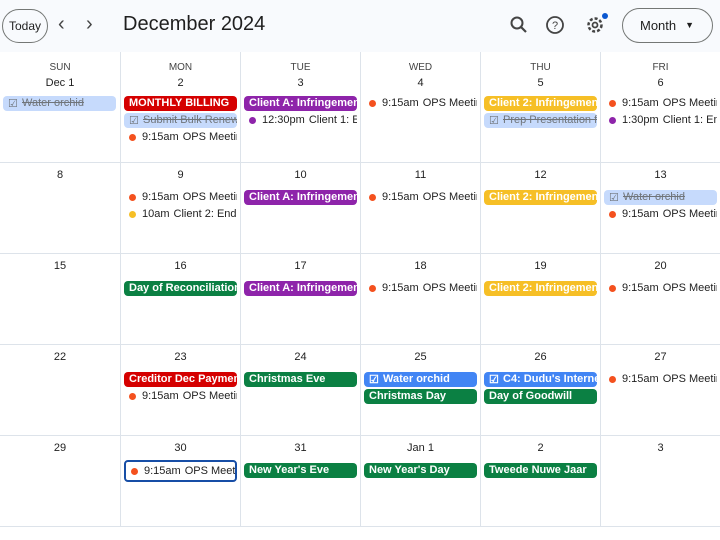  I want to click on day-cell: 17 Client A: Infringement I, so click(300, 298).